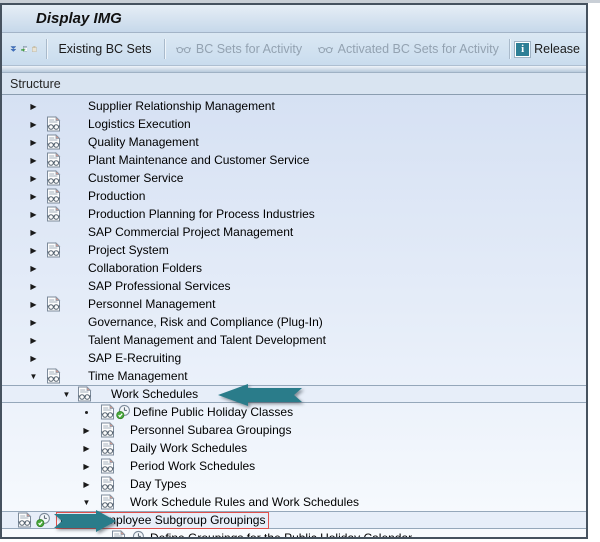  I want to click on tree-row: ▼ Work Schedule Rules and Work Schedules, so click(294, 502).